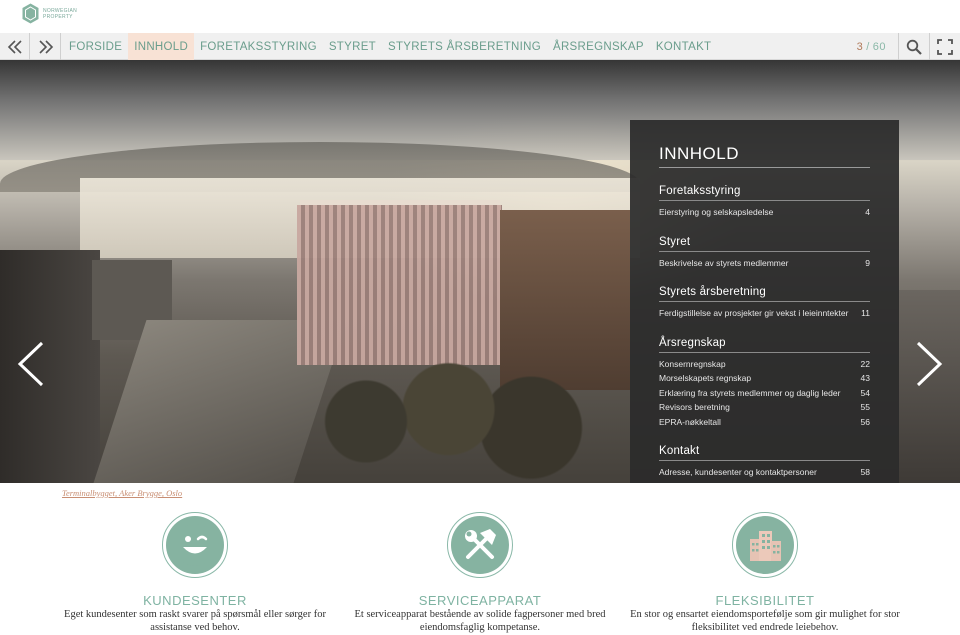 This screenshot has height=635, width=960. I want to click on contents-entry: Eierstyring og selskapsledelse 4, so click(764, 212).